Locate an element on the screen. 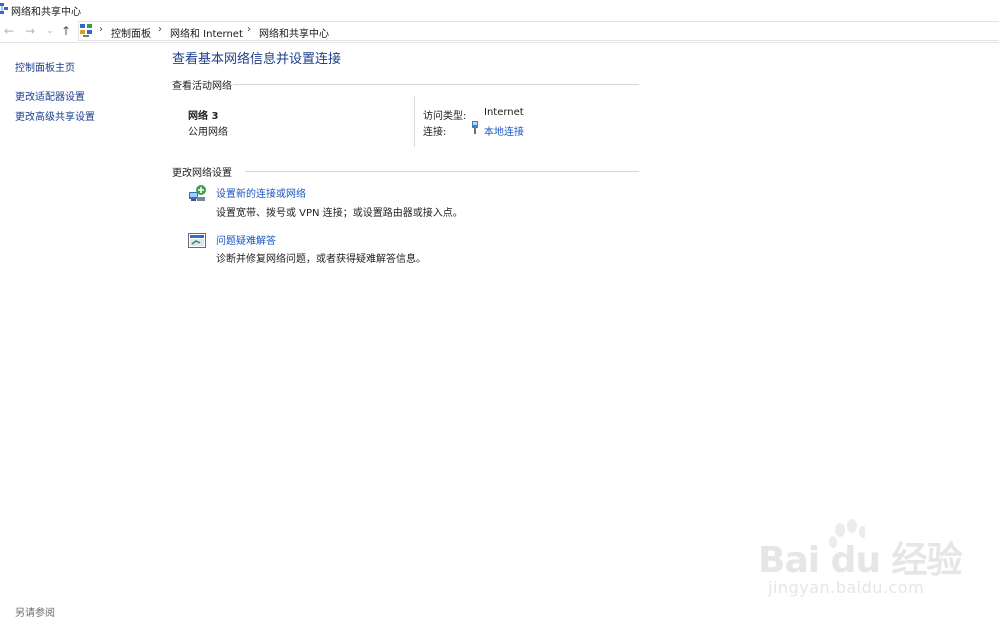  watermark-brand: Bai du 经验 is located at coordinates (860, 560).